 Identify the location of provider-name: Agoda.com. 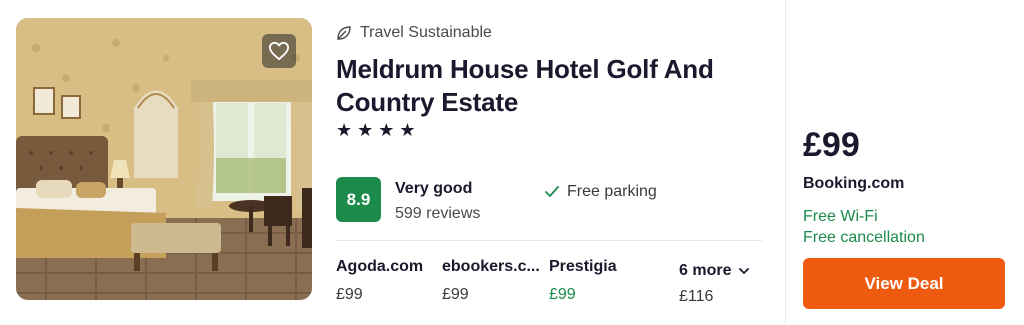
(380, 266).